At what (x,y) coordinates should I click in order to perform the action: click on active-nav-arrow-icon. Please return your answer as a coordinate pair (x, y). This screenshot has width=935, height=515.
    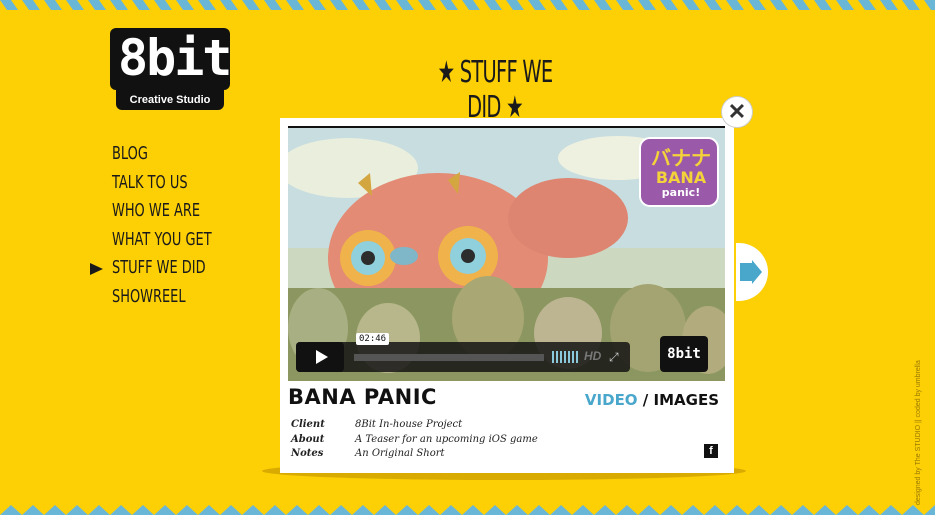
    Looking at the image, I should click on (96, 269).